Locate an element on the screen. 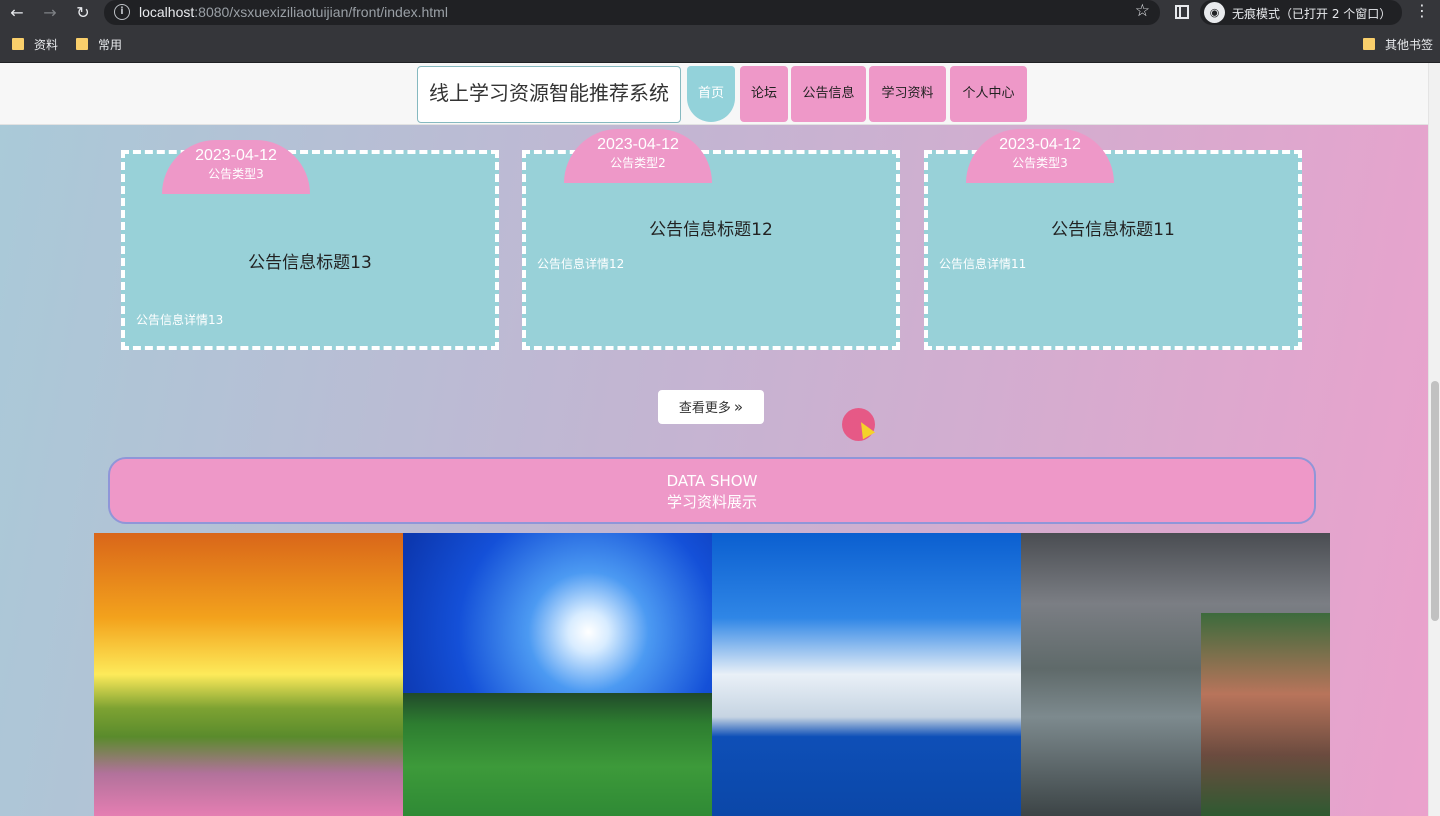  nav-study-materials: 学习资料 is located at coordinates (907, 94).